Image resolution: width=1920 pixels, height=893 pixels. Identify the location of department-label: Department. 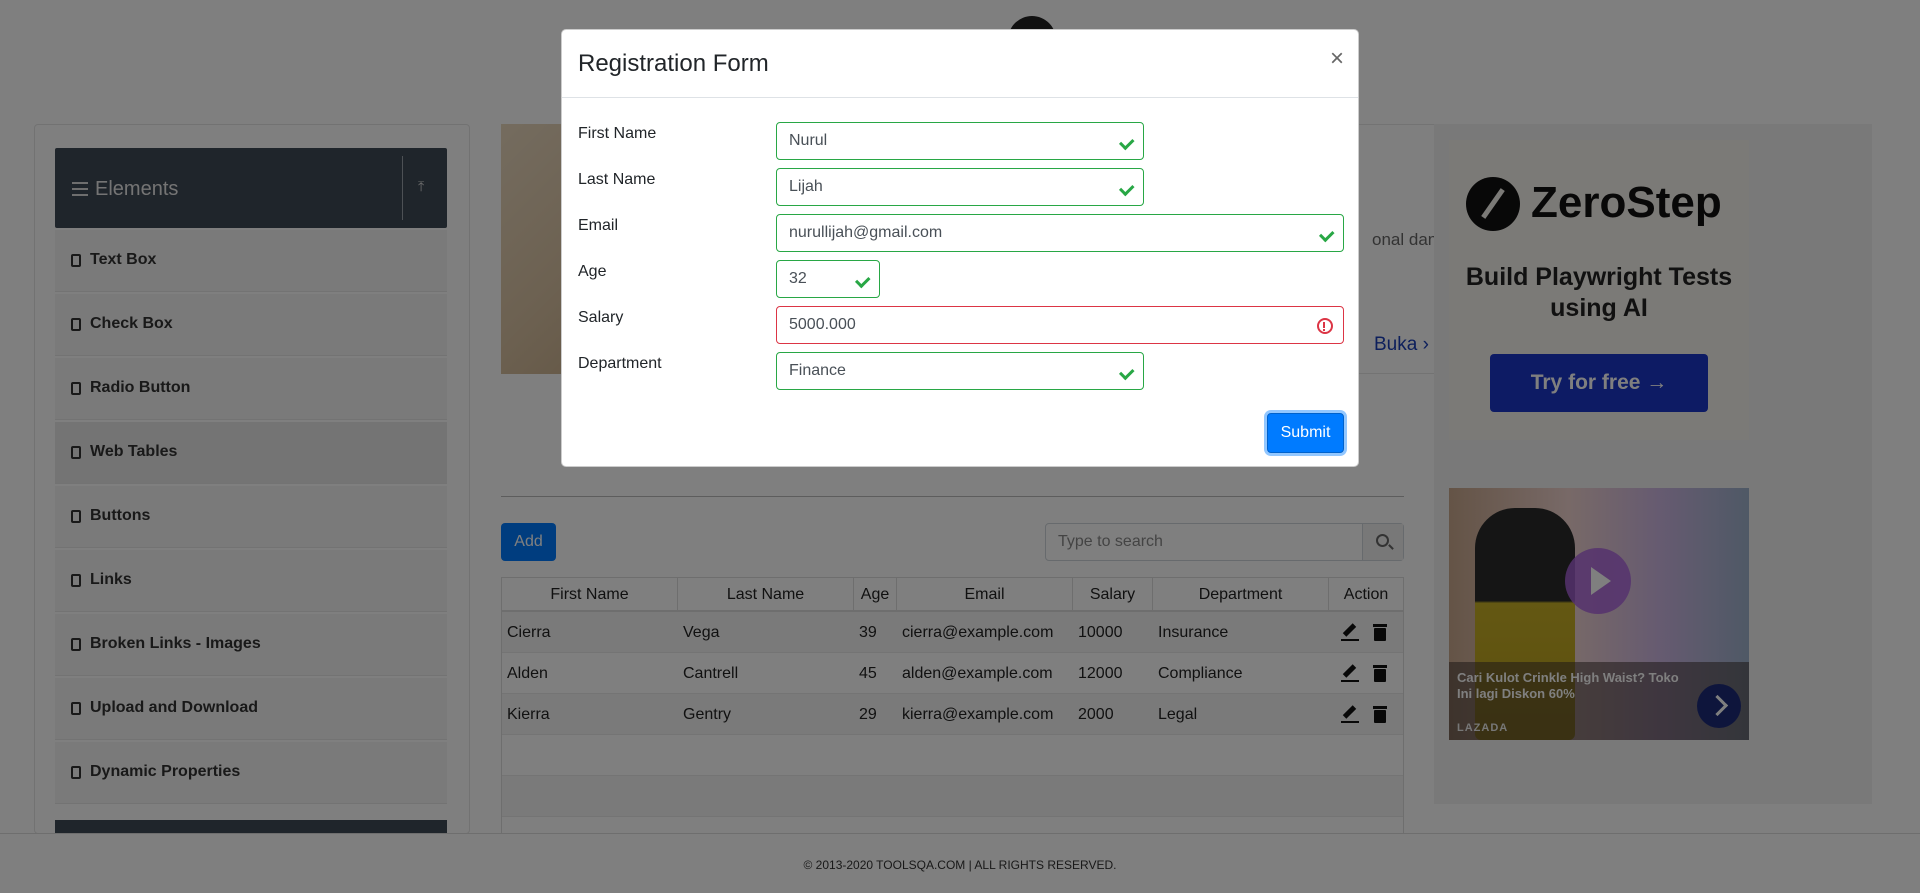
(620, 363).